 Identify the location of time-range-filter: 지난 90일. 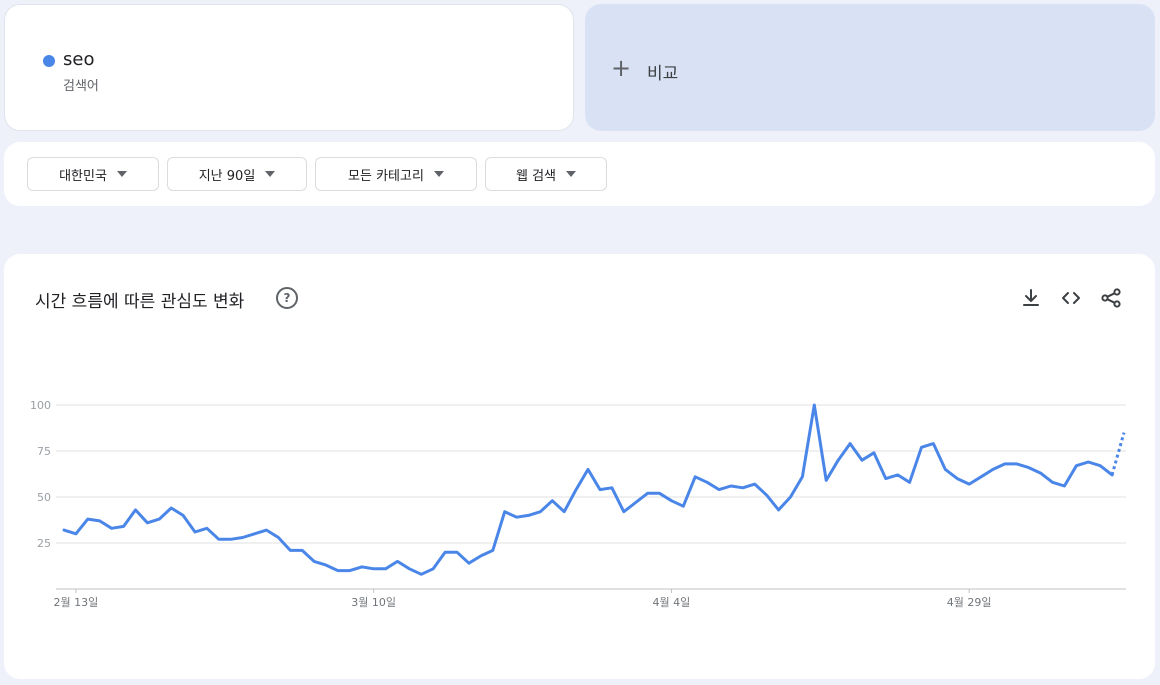
(237, 174).